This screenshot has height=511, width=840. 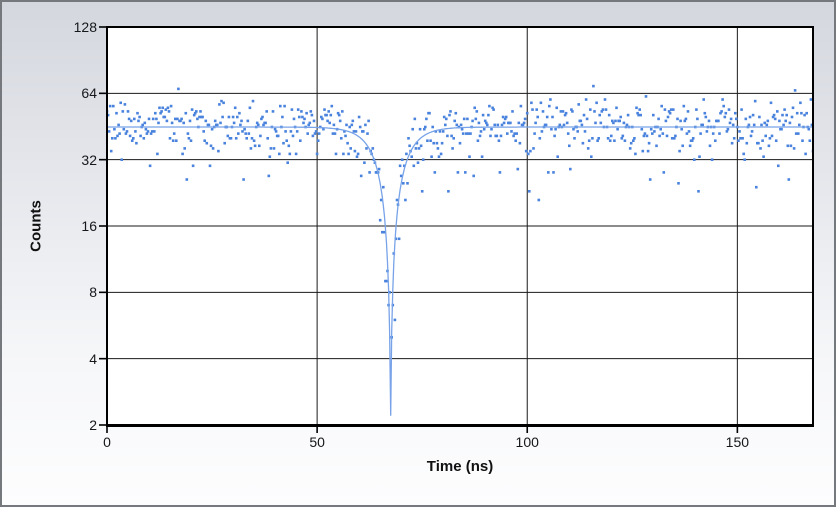 I want to click on x-tick-label: 100, so click(x=527, y=442).